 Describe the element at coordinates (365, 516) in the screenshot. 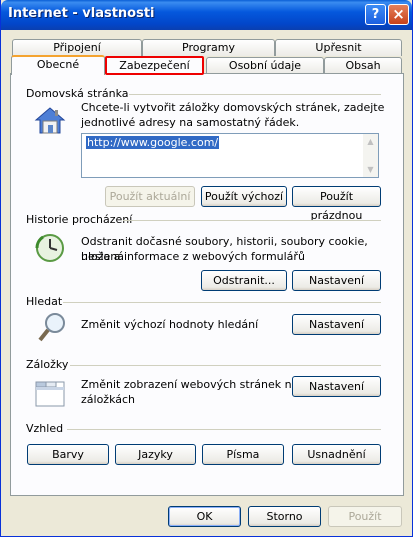

I see `apply-button: Použít` at that location.